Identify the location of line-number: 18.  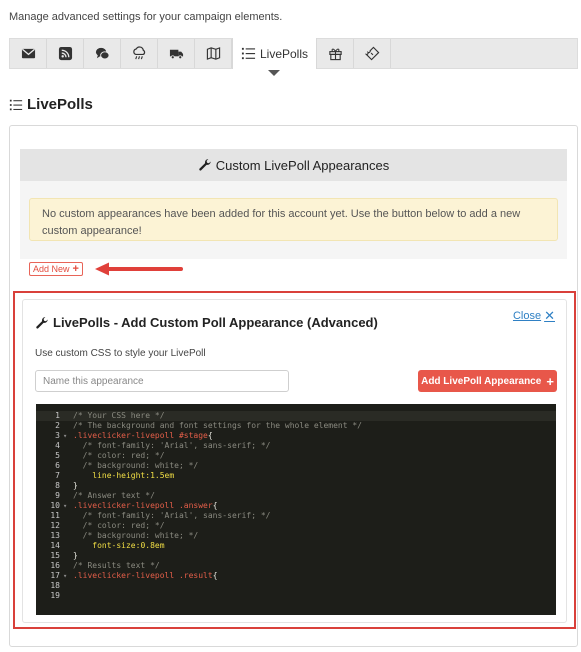
(55, 585).